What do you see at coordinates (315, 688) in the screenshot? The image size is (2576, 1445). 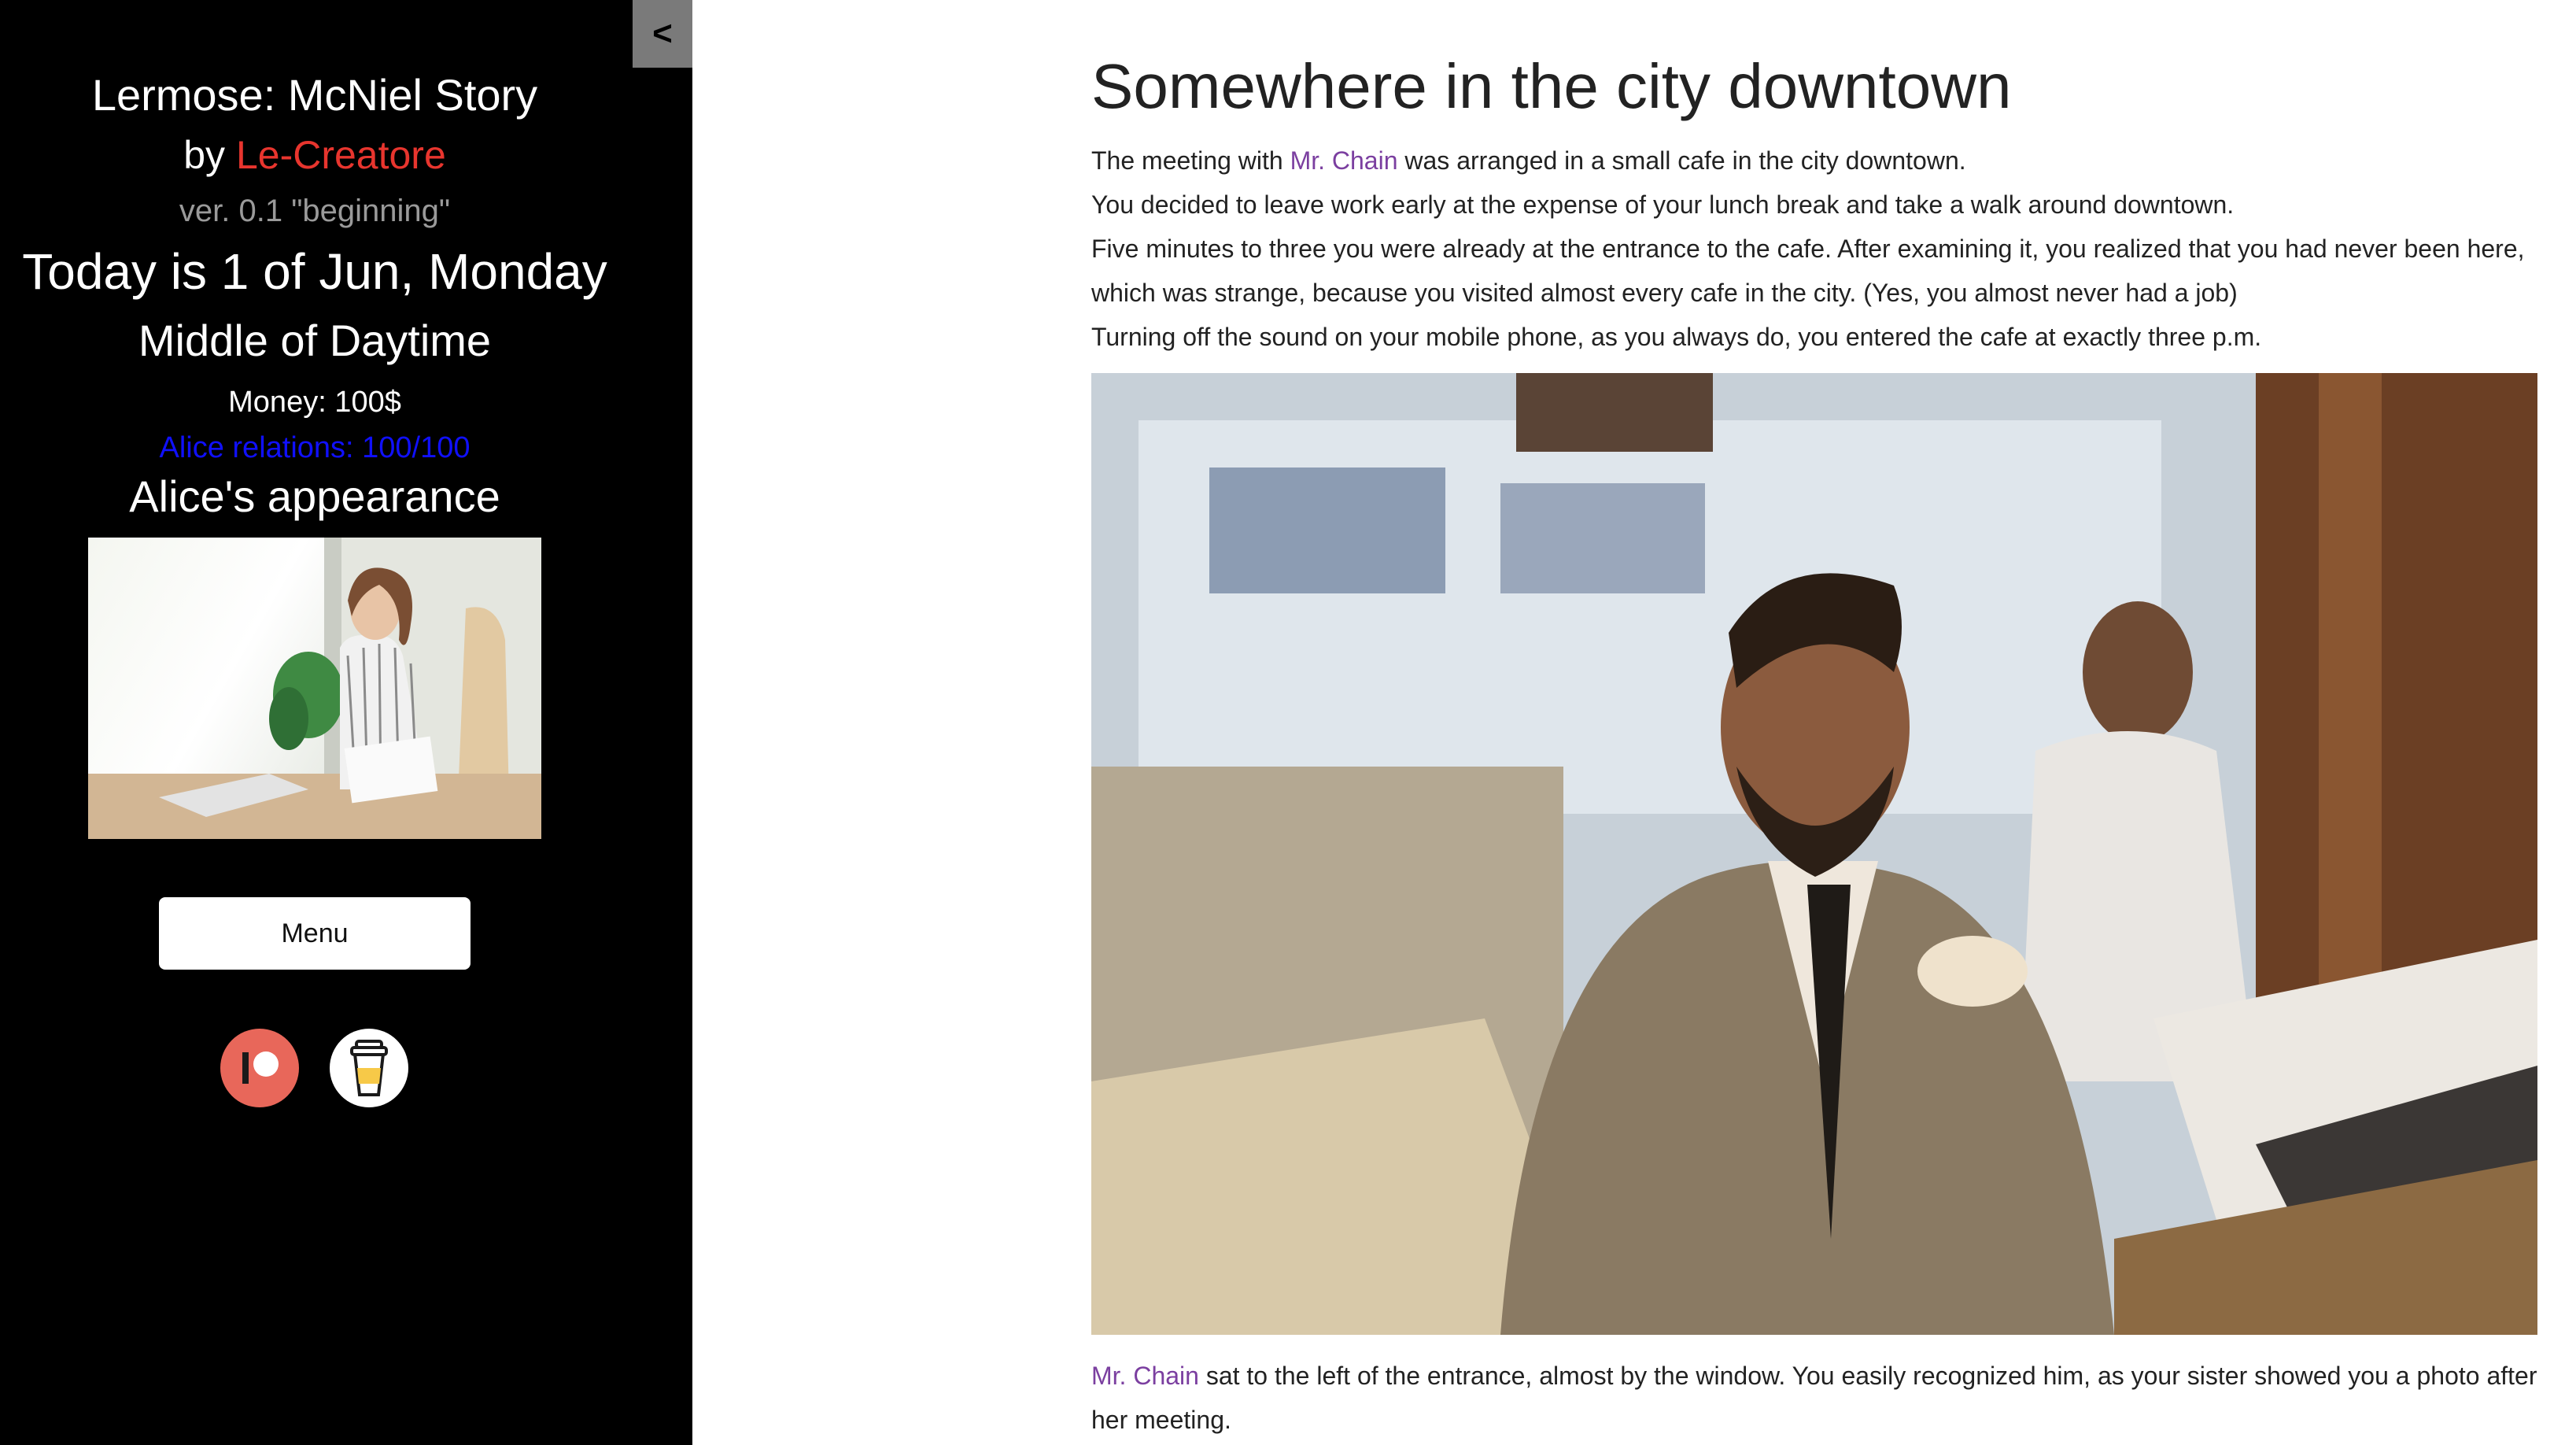 I see `alice-appearance-image` at bounding box center [315, 688].